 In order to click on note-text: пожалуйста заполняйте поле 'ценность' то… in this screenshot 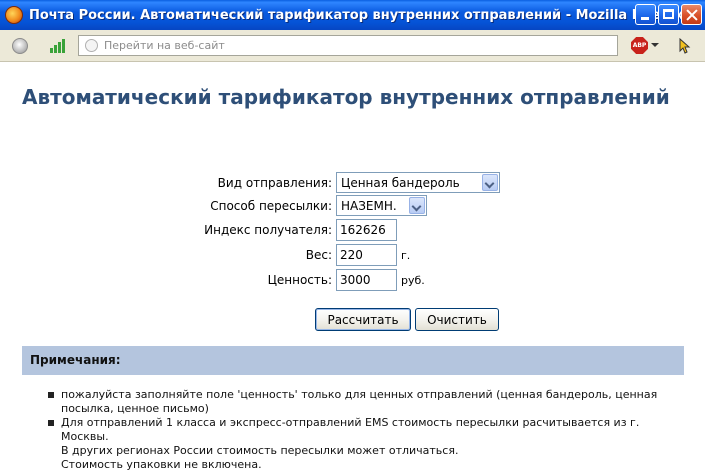, I will do `click(359, 394)`.